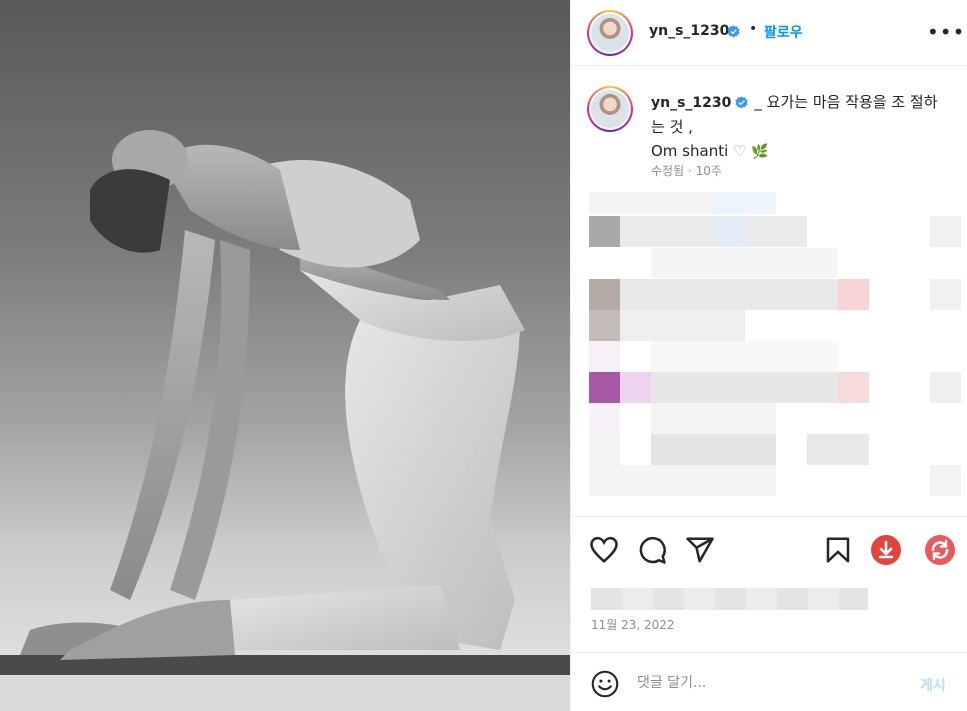 The width and height of the screenshot is (967, 711). What do you see at coordinates (686, 170) in the screenshot?
I see `caption-meta: 수정됨 · 10주` at bounding box center [686, 170].